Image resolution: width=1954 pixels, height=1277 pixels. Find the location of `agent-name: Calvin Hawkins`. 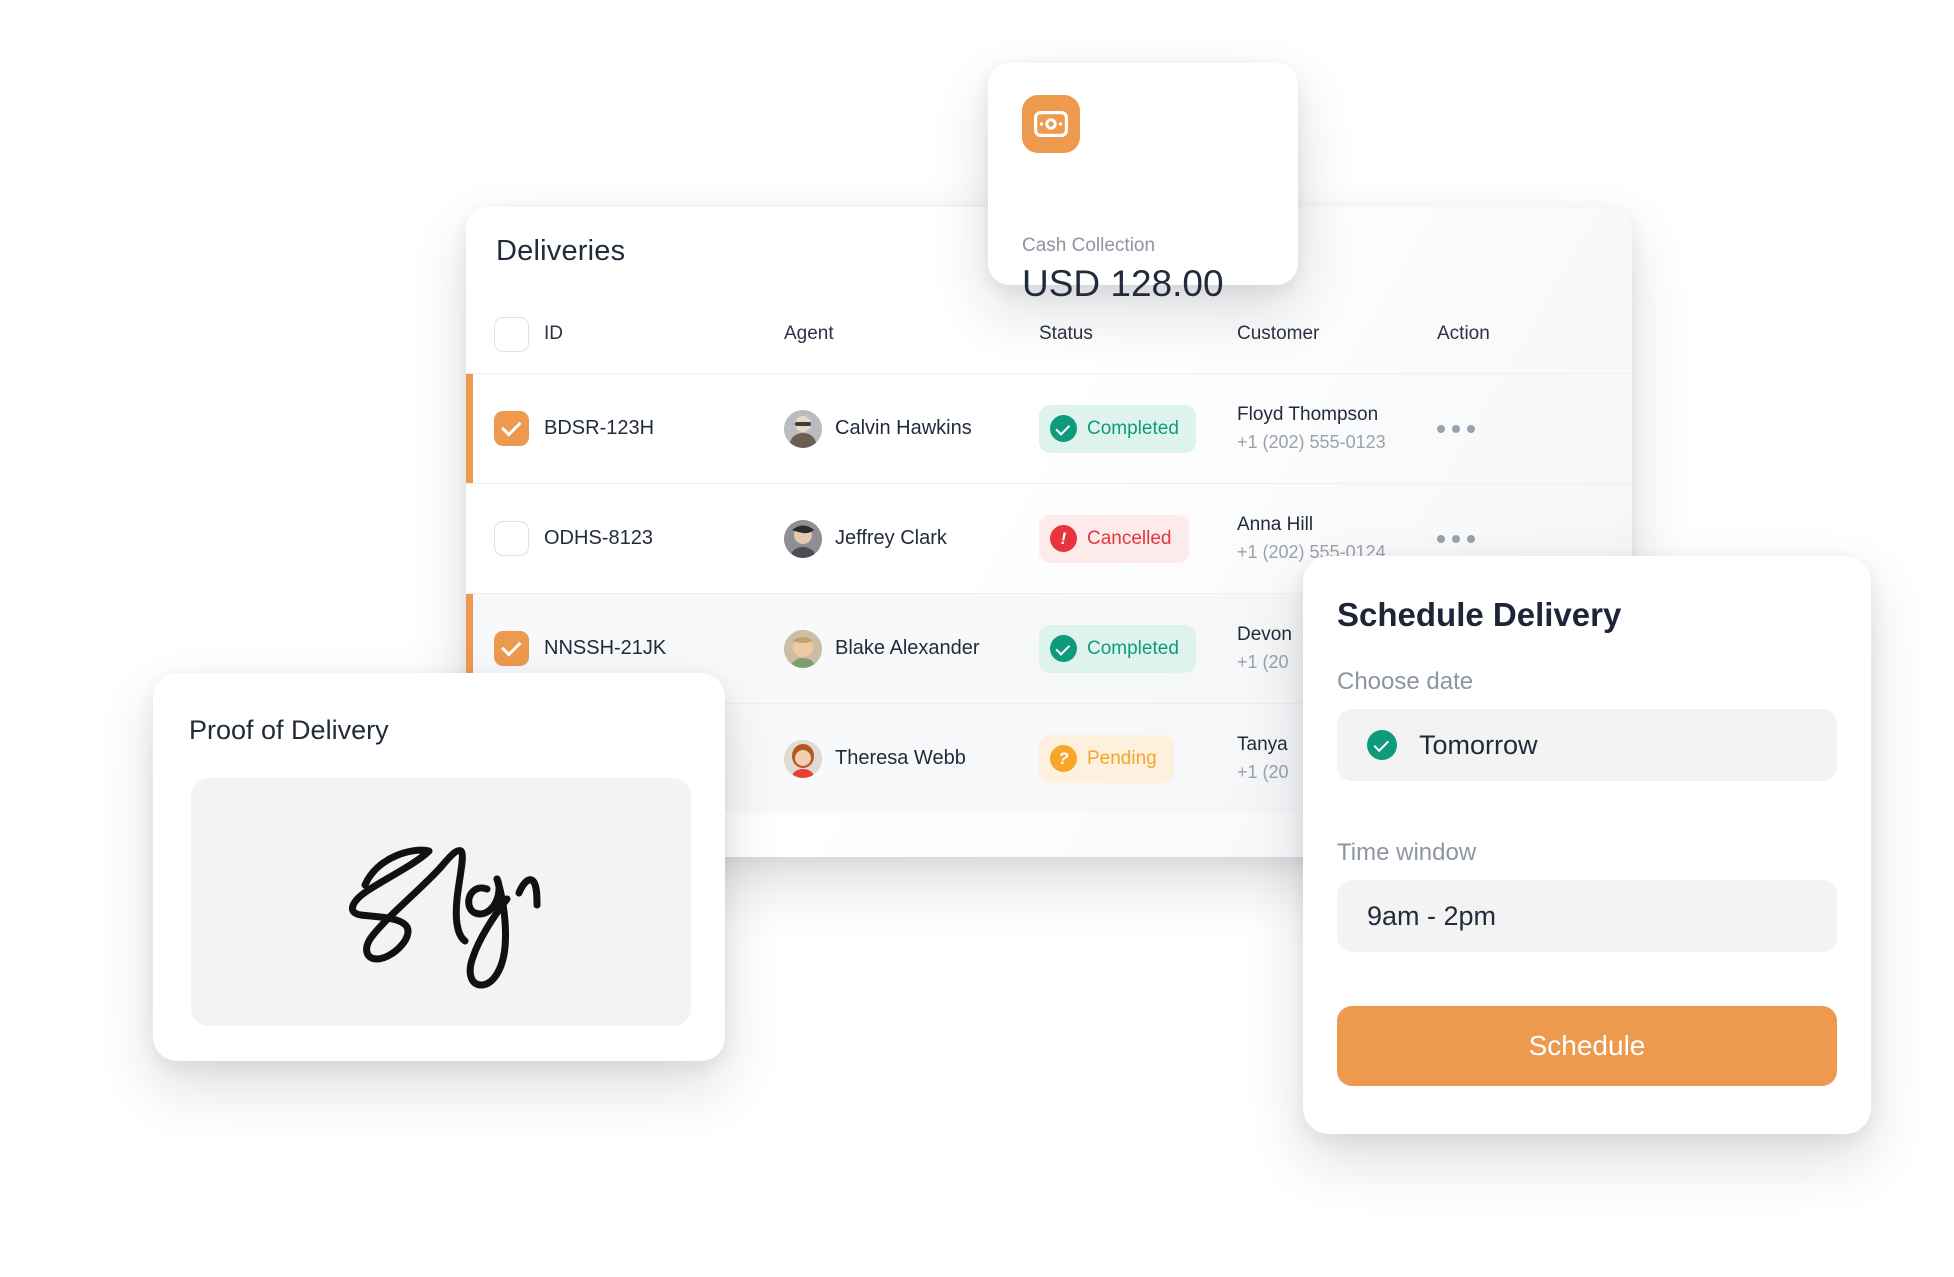

agent-name: Calvin Hawkins is located at coordinates (903, 428).